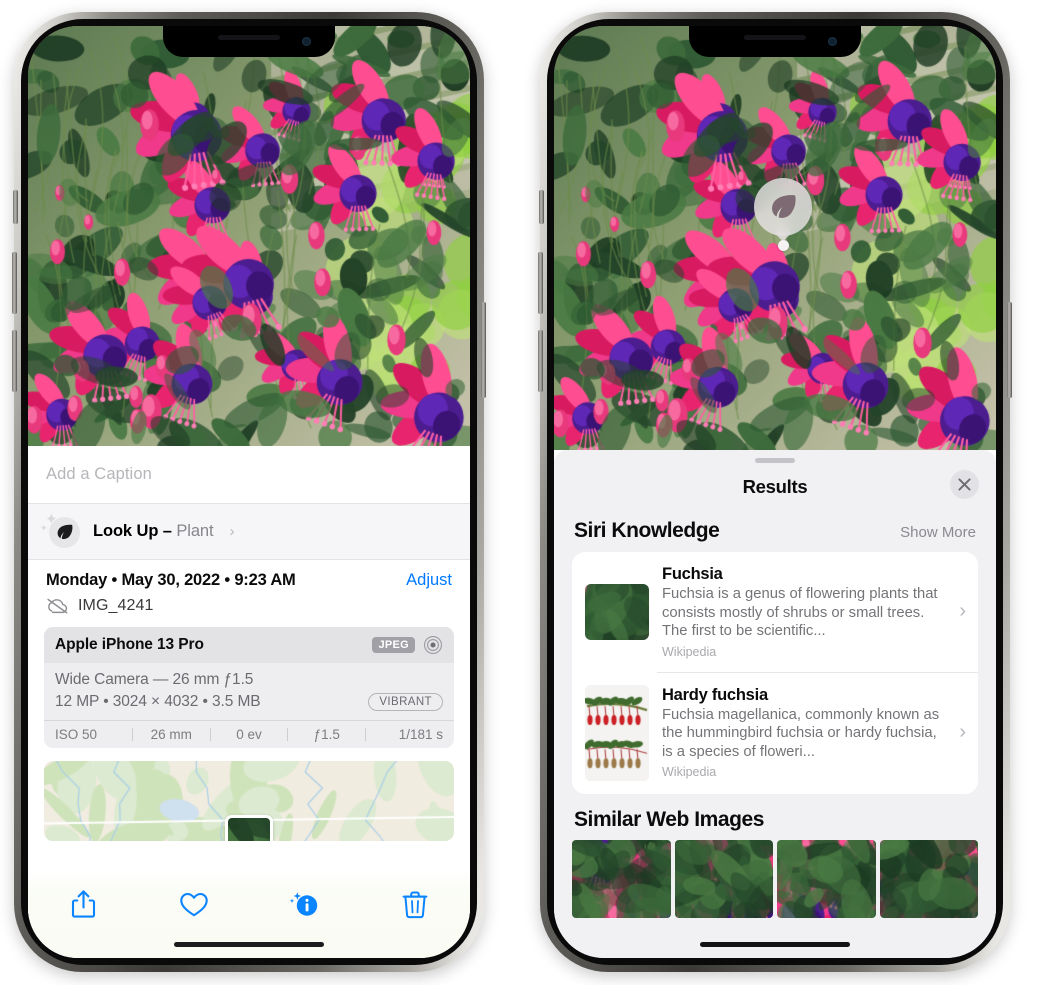 The height and width of the screenshot is (985, 1055). What do you see at coordinates (249, 474) in the screenshot?
I see `caption-field-row: Add a Caption` at bounding box center [249, 474].